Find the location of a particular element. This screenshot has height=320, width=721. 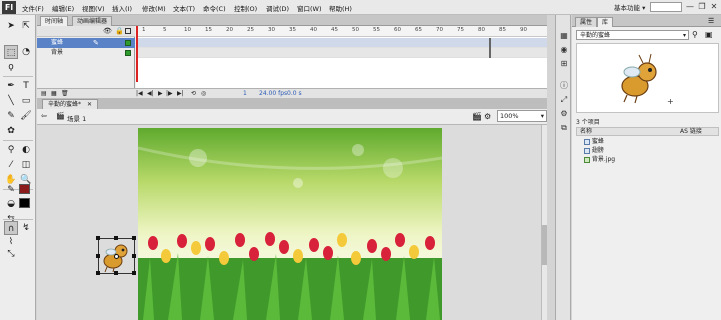

code-snippets-icon: ⚙ is located at coordinates (564, 114).